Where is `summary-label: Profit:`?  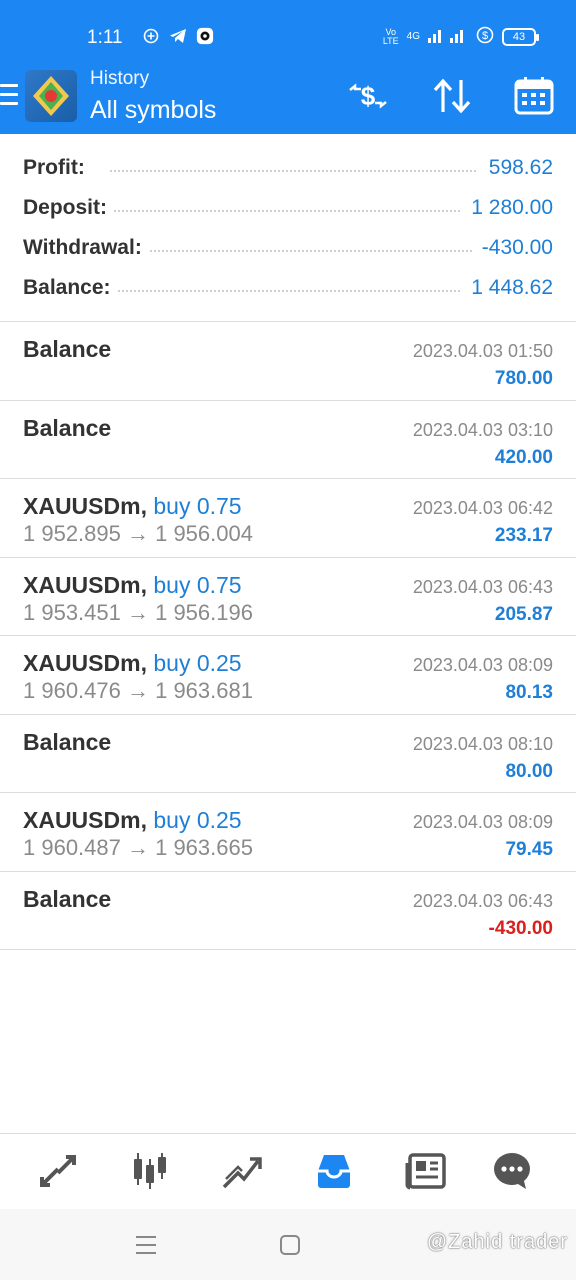 summary-label: Profit: is located at coordinates (57, 168).